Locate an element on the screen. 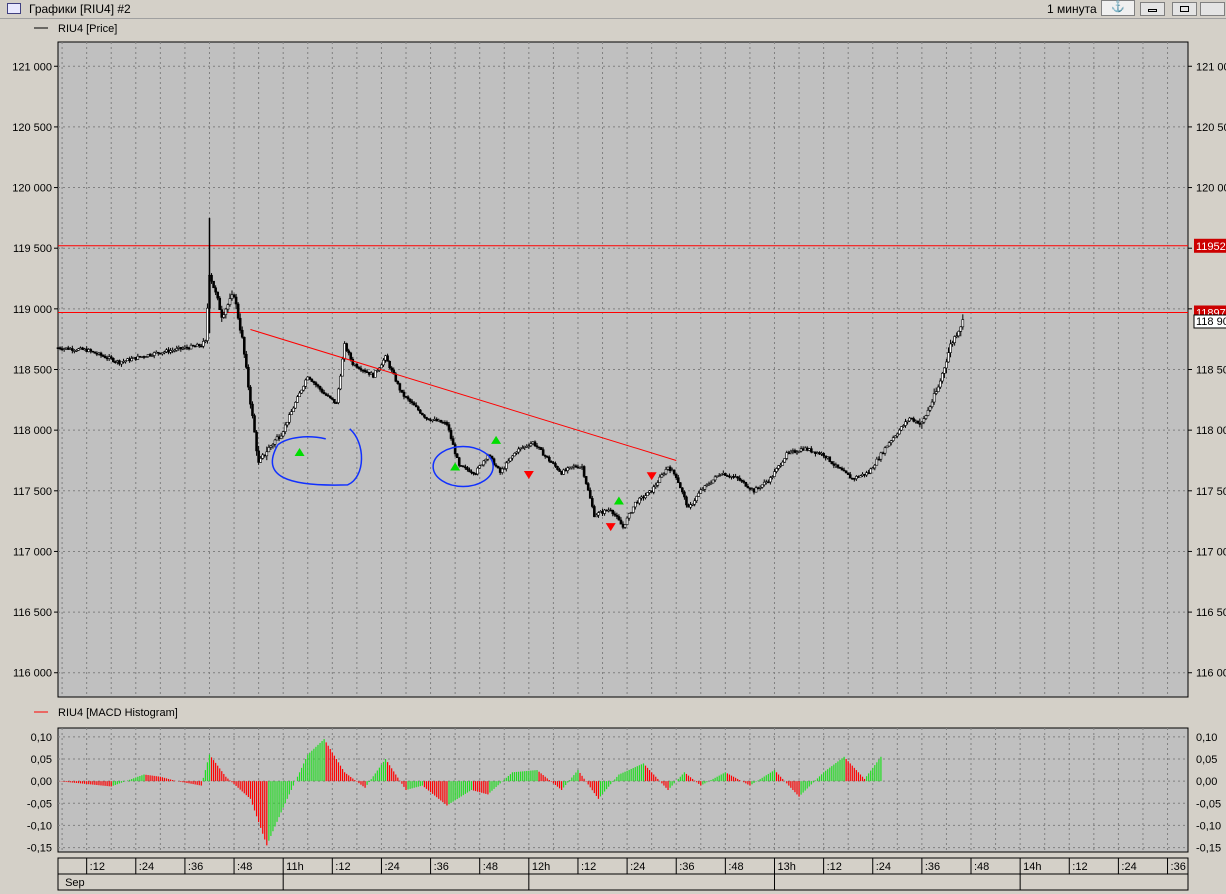 The height and width of the screenshot is (894, 1226). macd-axis-left: 0,10 0,05 0,00 -0,05 -0,10 -0,15 is located at coordinates (39, 793).